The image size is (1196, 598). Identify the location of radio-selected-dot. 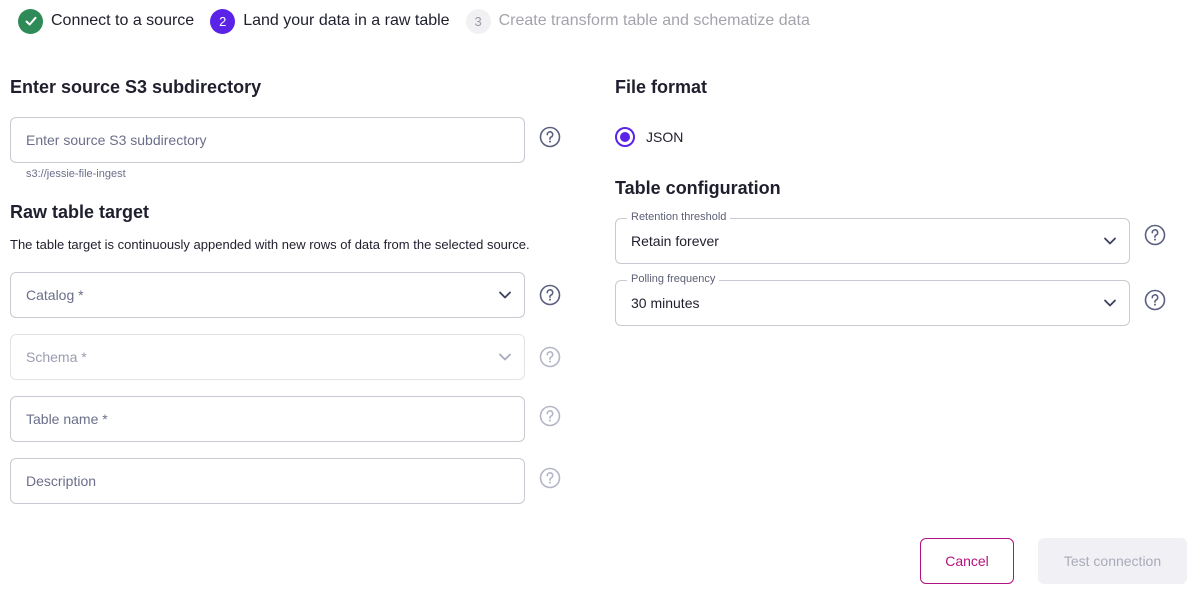
(625, 137).